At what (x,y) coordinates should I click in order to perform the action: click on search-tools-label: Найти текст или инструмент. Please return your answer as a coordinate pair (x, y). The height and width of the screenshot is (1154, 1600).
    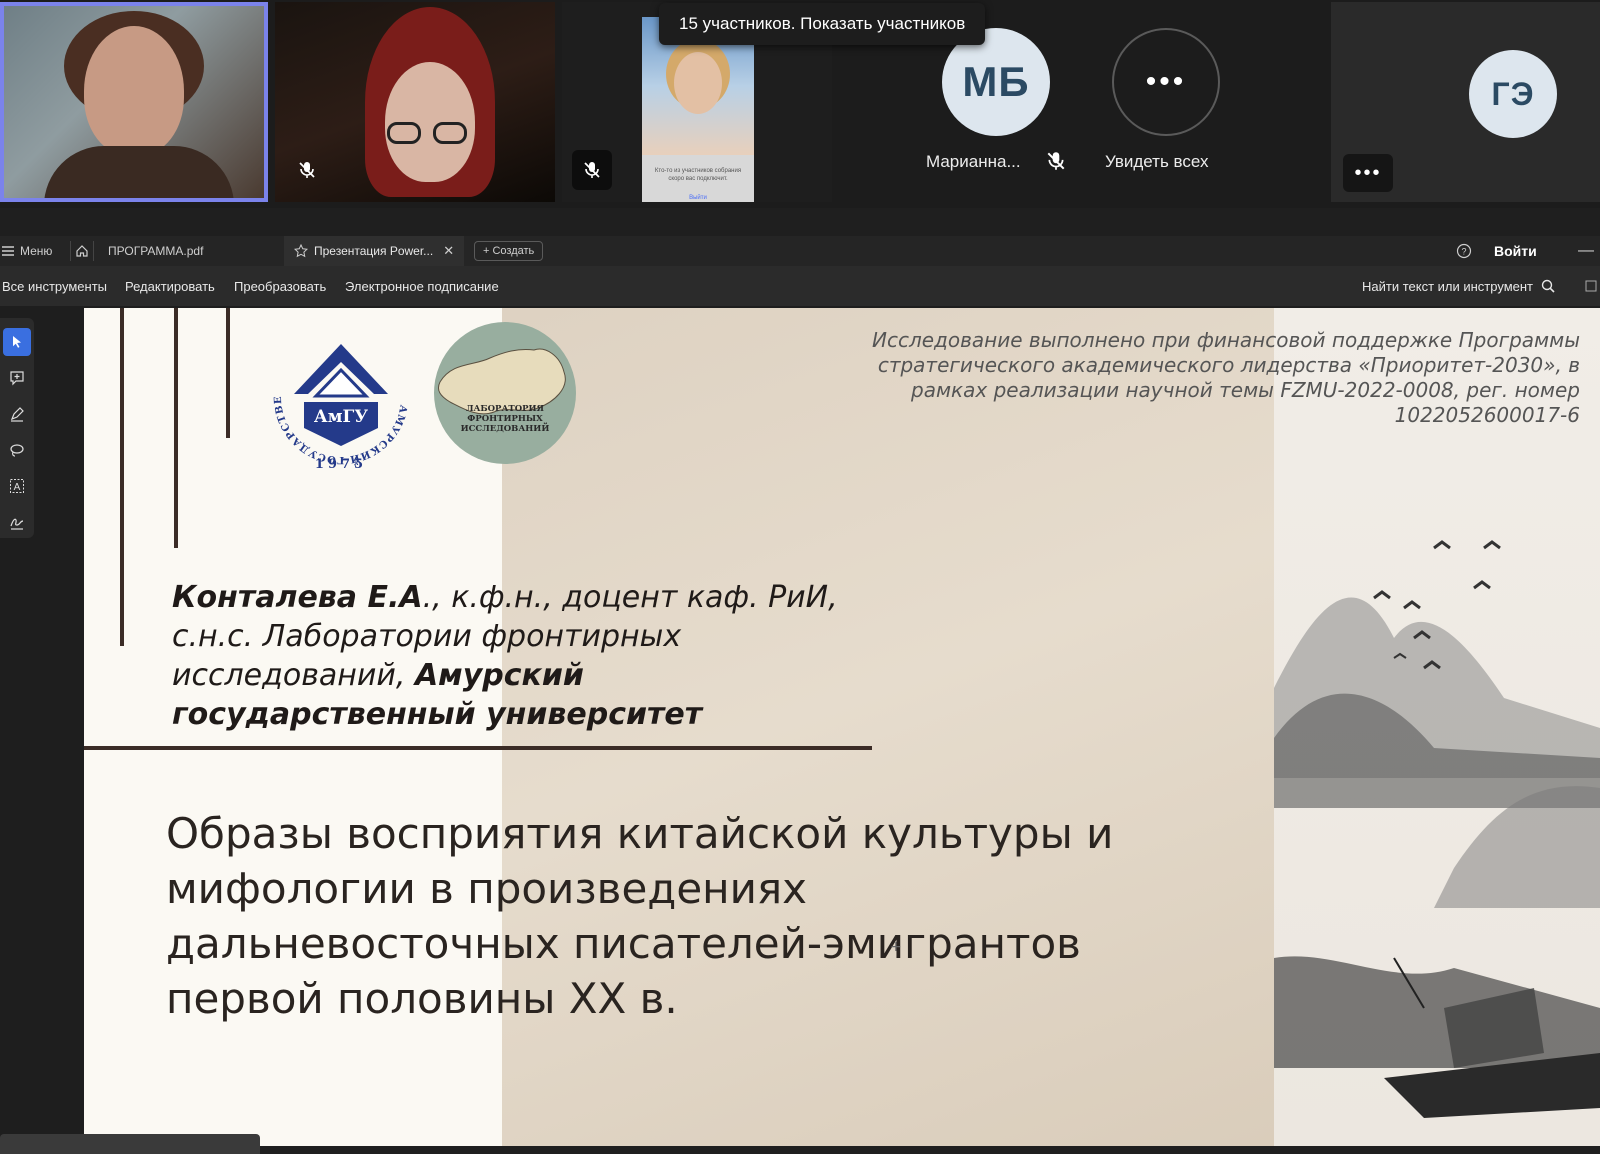
    Looking at the image, I should click on (1447, 286).